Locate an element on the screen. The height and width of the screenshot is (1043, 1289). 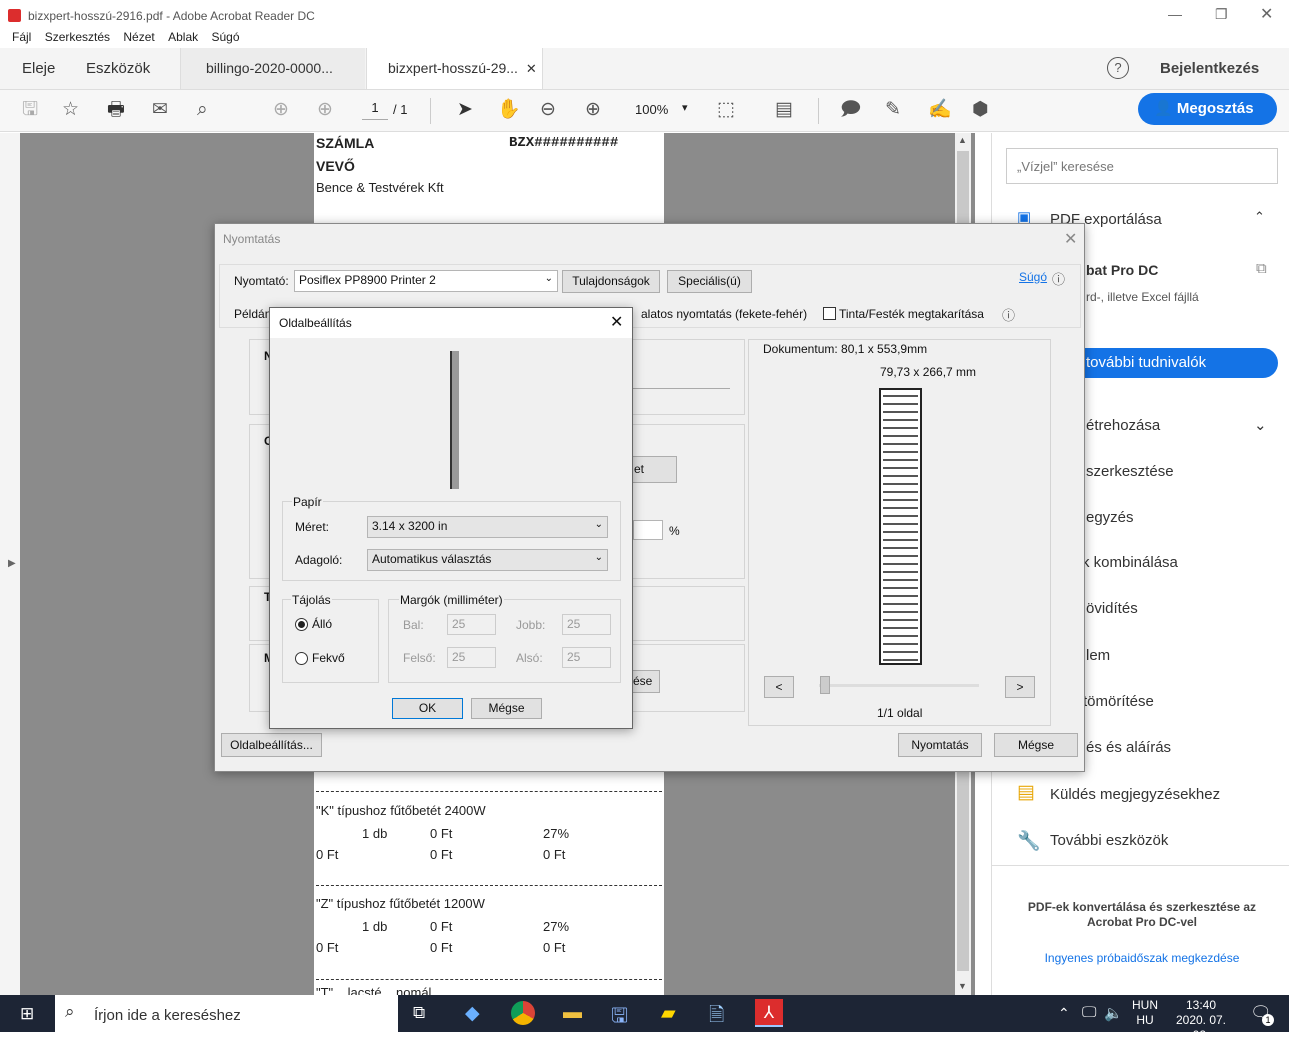
tool-comment: egyzés is located at coordinates (1110, 517).